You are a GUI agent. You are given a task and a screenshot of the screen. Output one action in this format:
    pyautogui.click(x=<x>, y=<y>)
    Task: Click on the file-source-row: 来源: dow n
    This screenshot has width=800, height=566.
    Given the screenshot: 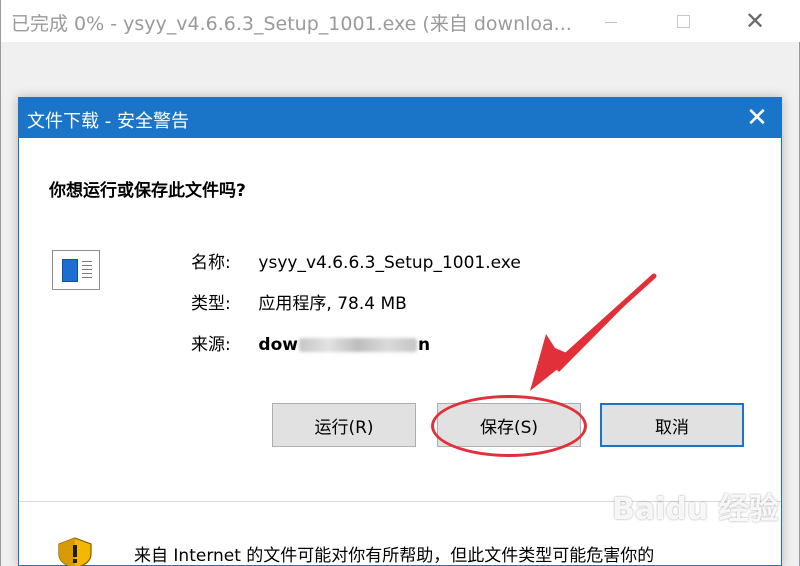 What is the action you would take?
    pyautogui.click(x=310, y=342)
    